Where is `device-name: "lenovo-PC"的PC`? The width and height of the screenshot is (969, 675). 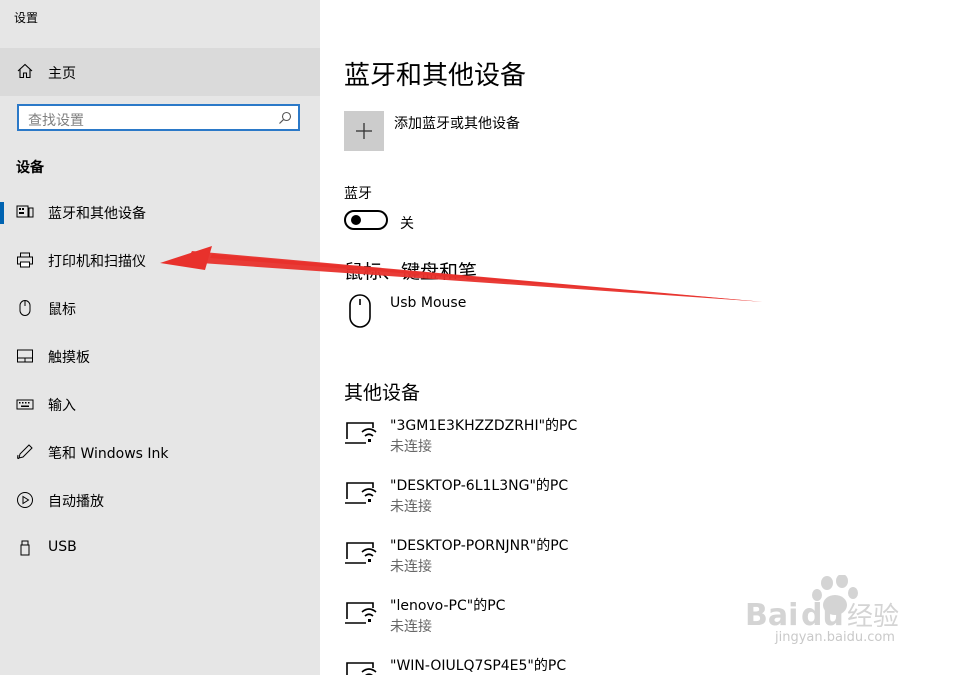
device-name: "lenovo-PC"的PC is located at coordinates (448, 606).